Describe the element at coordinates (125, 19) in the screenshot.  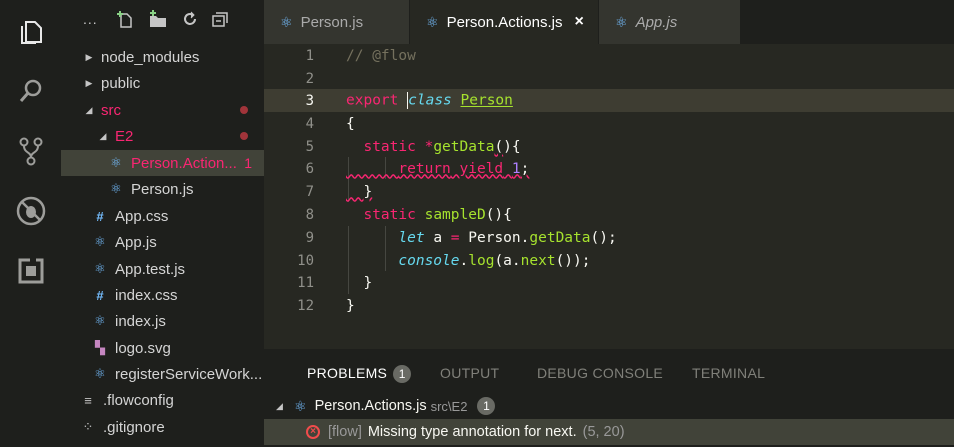
I see `new-file-icon` at that location.